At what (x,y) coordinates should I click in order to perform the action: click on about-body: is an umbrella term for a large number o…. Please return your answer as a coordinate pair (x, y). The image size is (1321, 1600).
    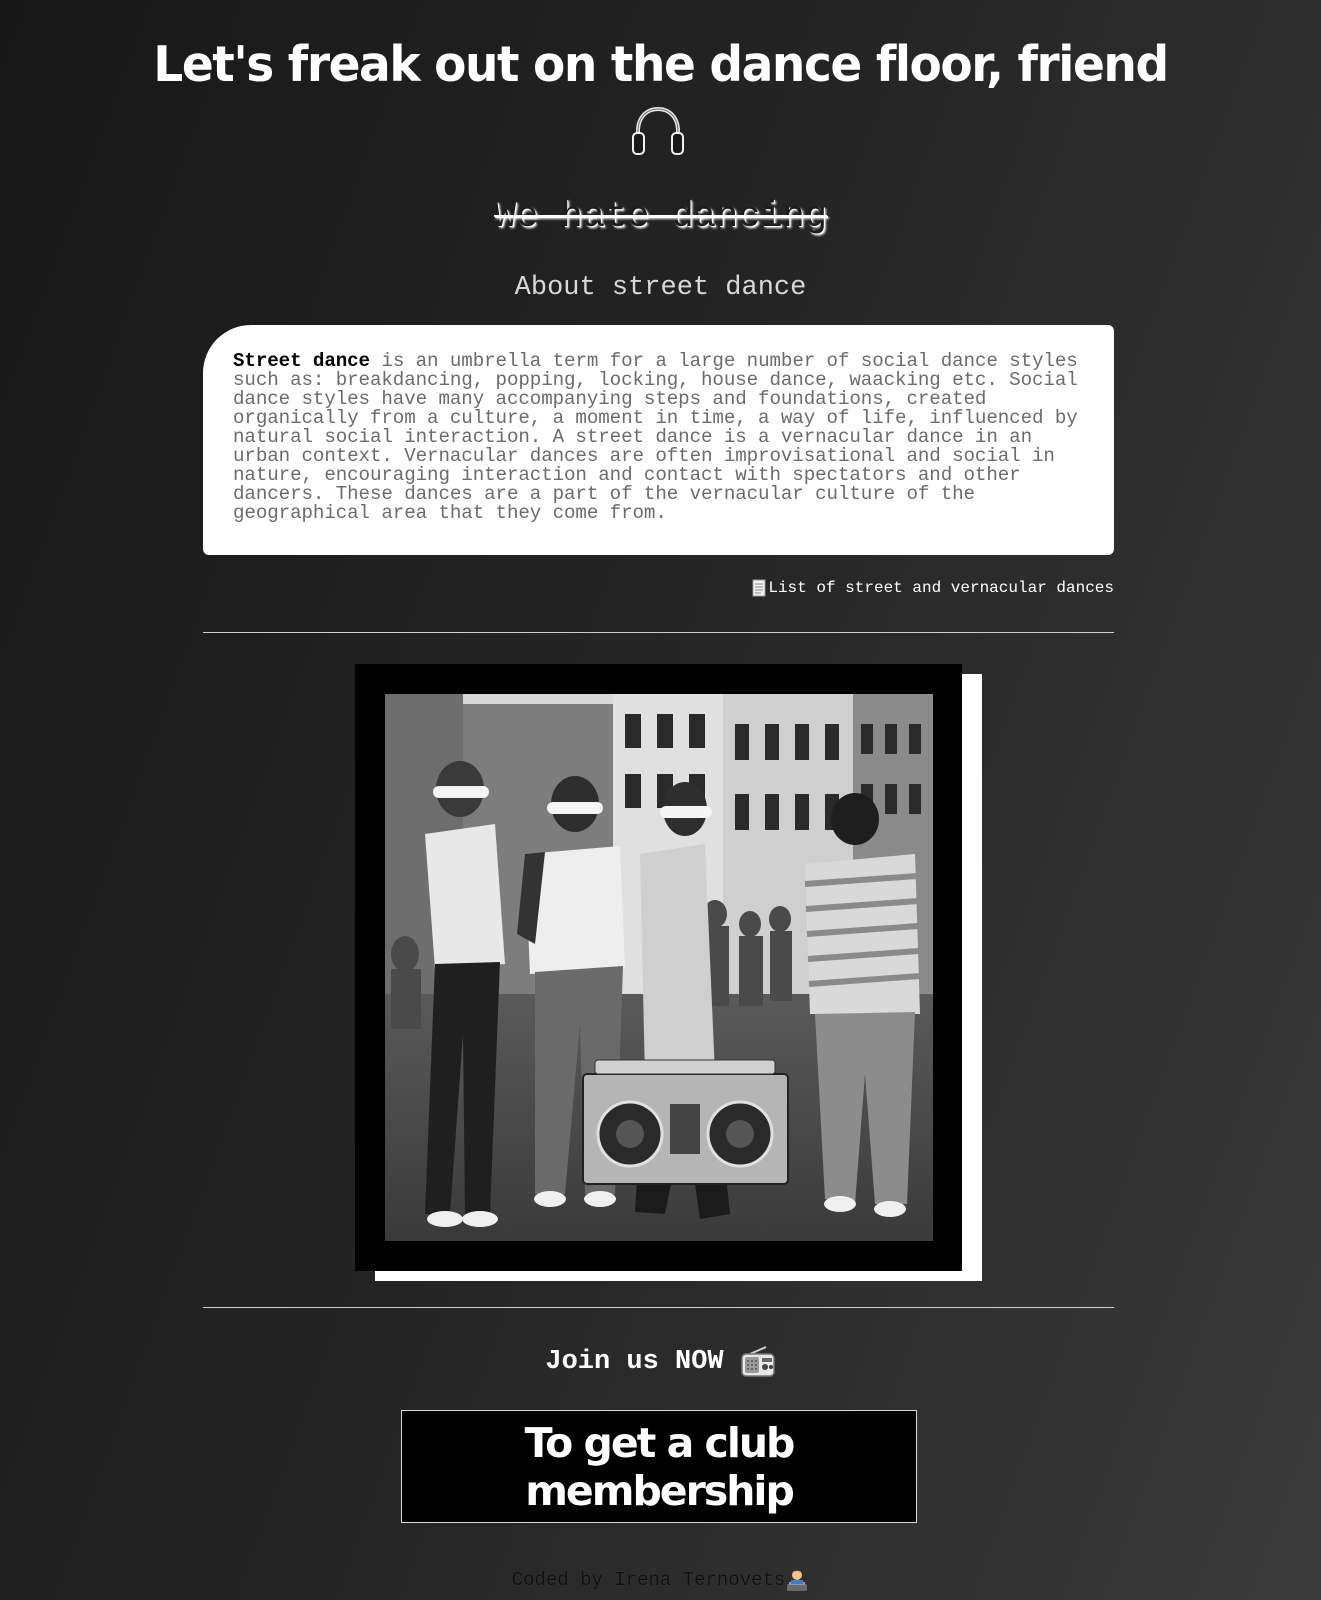
    Looking at the image, I should click on (655, 437).